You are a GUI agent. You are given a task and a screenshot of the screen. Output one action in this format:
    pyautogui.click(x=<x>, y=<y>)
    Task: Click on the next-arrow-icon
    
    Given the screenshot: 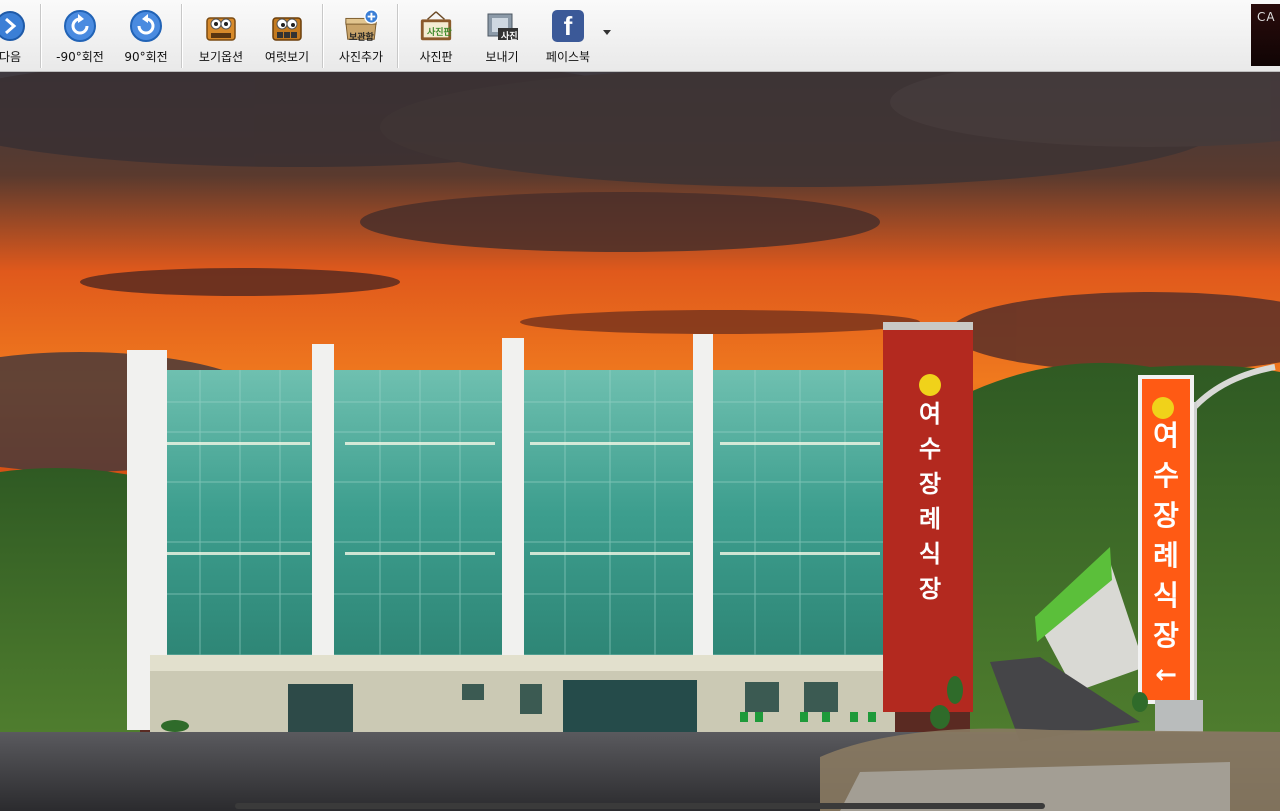 What is the action you would take?
    pyautogui.click(x=14, y=26)
    